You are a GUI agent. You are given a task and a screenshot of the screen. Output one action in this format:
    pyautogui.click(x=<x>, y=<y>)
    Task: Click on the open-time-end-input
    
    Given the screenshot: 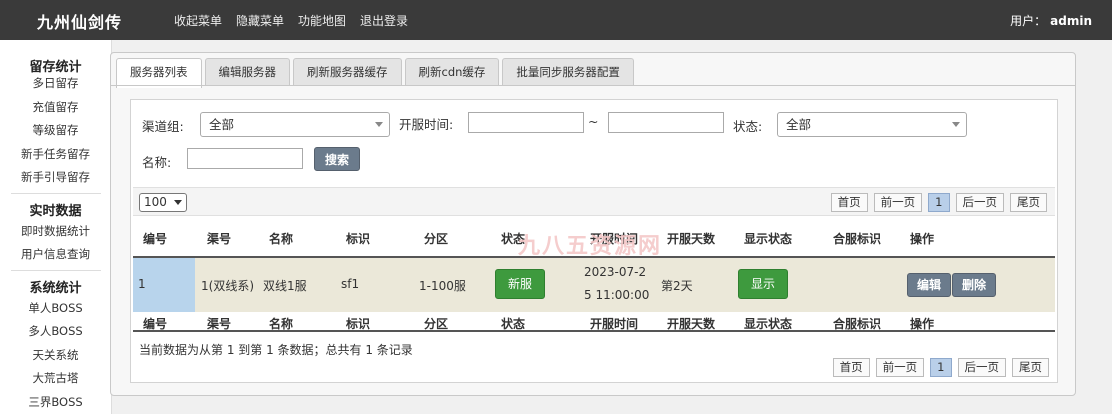 What is the action you would take?
    pyautogui.click(x=666, y=122)
    